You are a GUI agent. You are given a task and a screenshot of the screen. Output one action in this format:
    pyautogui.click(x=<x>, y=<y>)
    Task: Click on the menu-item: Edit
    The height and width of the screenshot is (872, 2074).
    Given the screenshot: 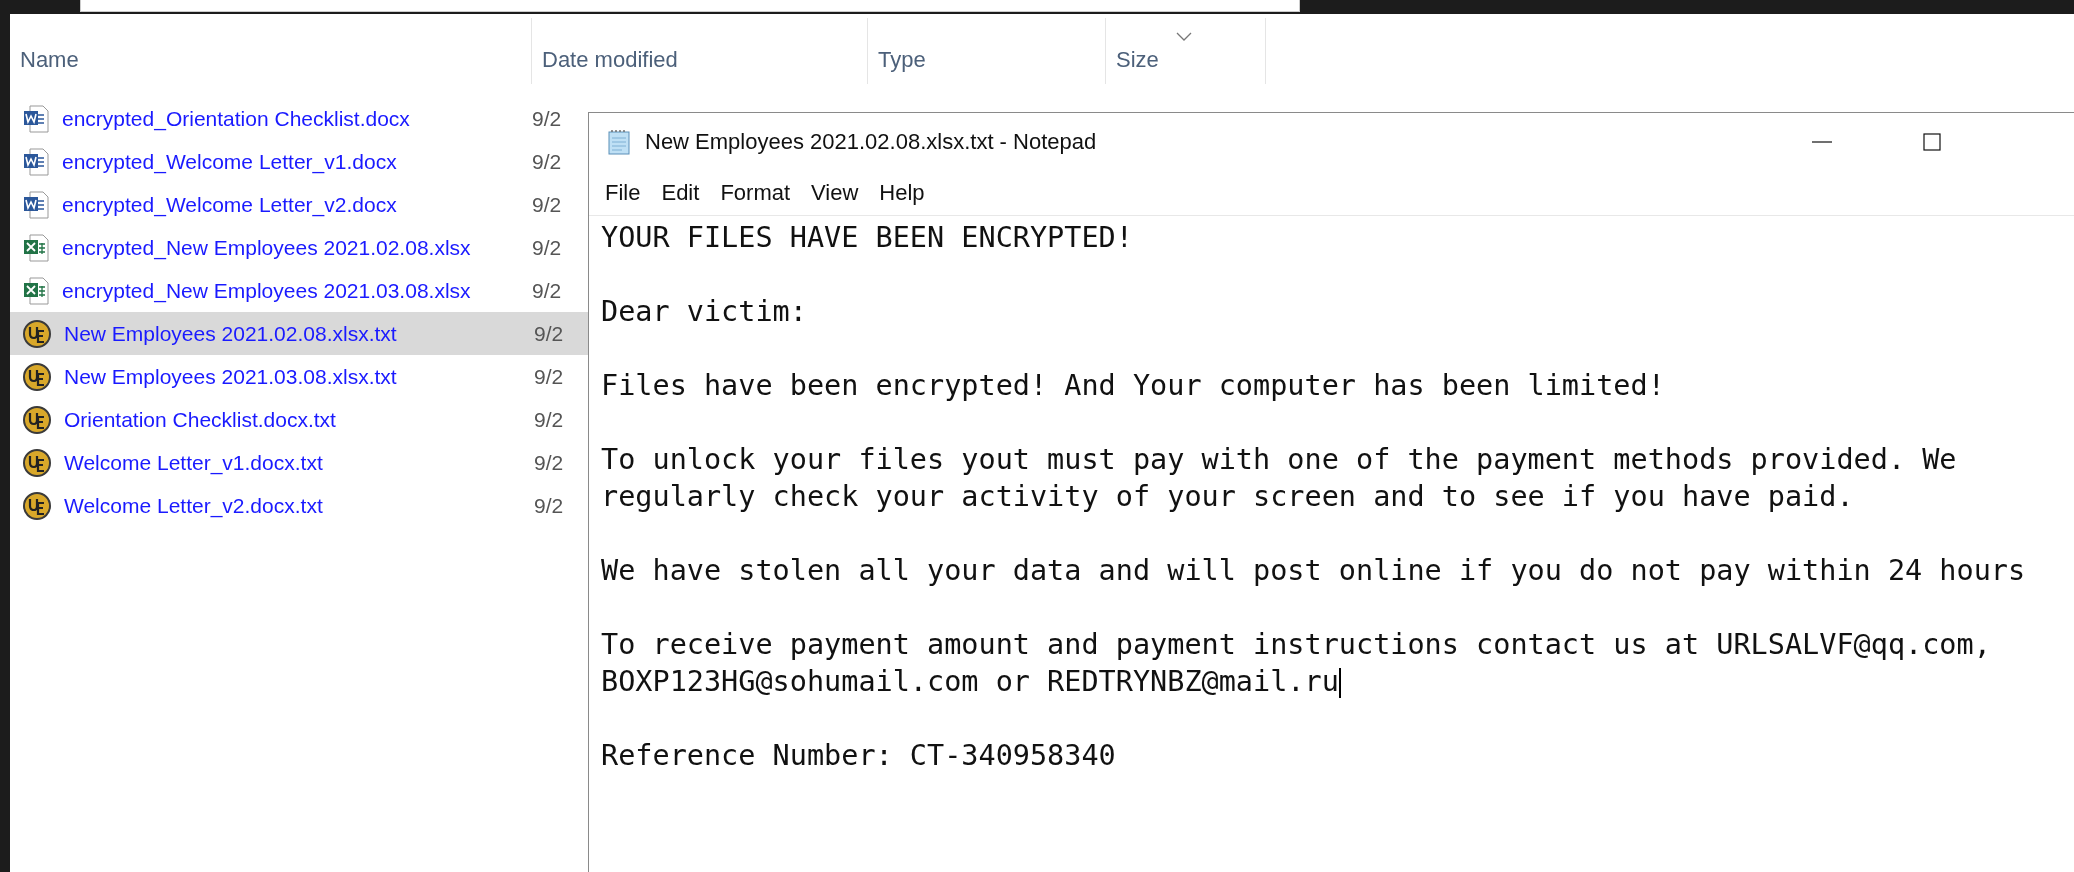 What is the action you would take?
    pyautogui.click(x=680, y=193)
    